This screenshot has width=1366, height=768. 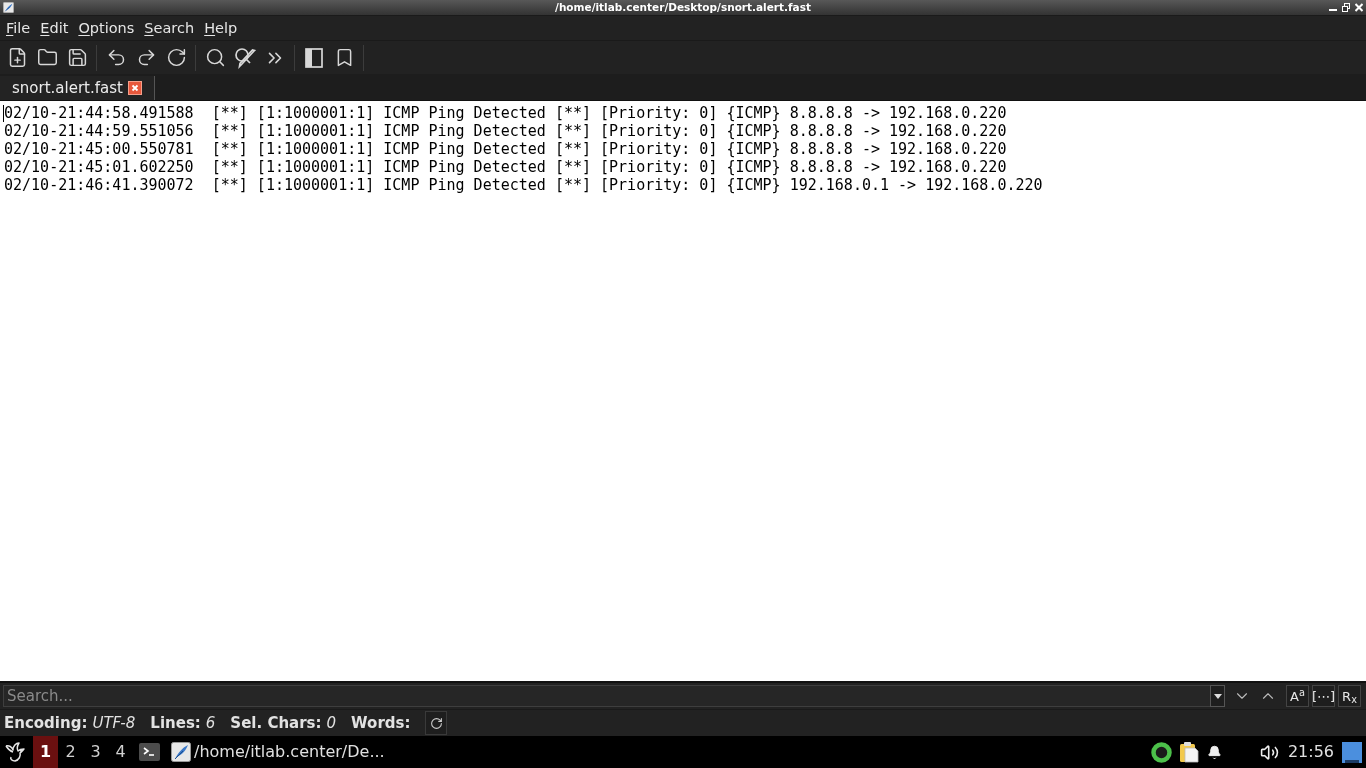 I want to click on caret-icon, so click(x=1217, y=696).